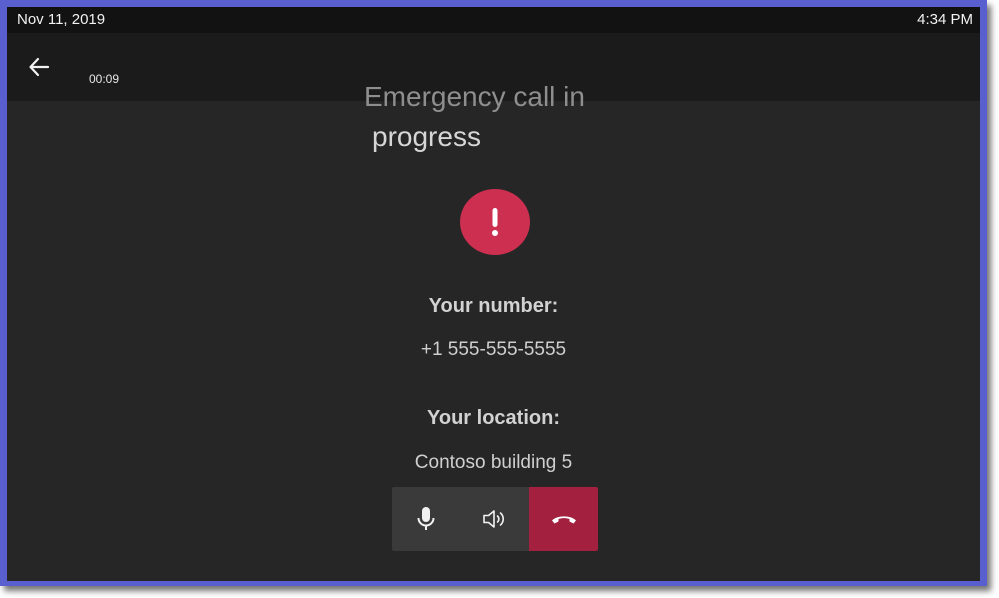 Image resolution: width=999 pixels, height=598 pixels. Describe the element at coordinates (493, 349) in the screenshot. I see `number-value: +1 555-555-5555` at that location.